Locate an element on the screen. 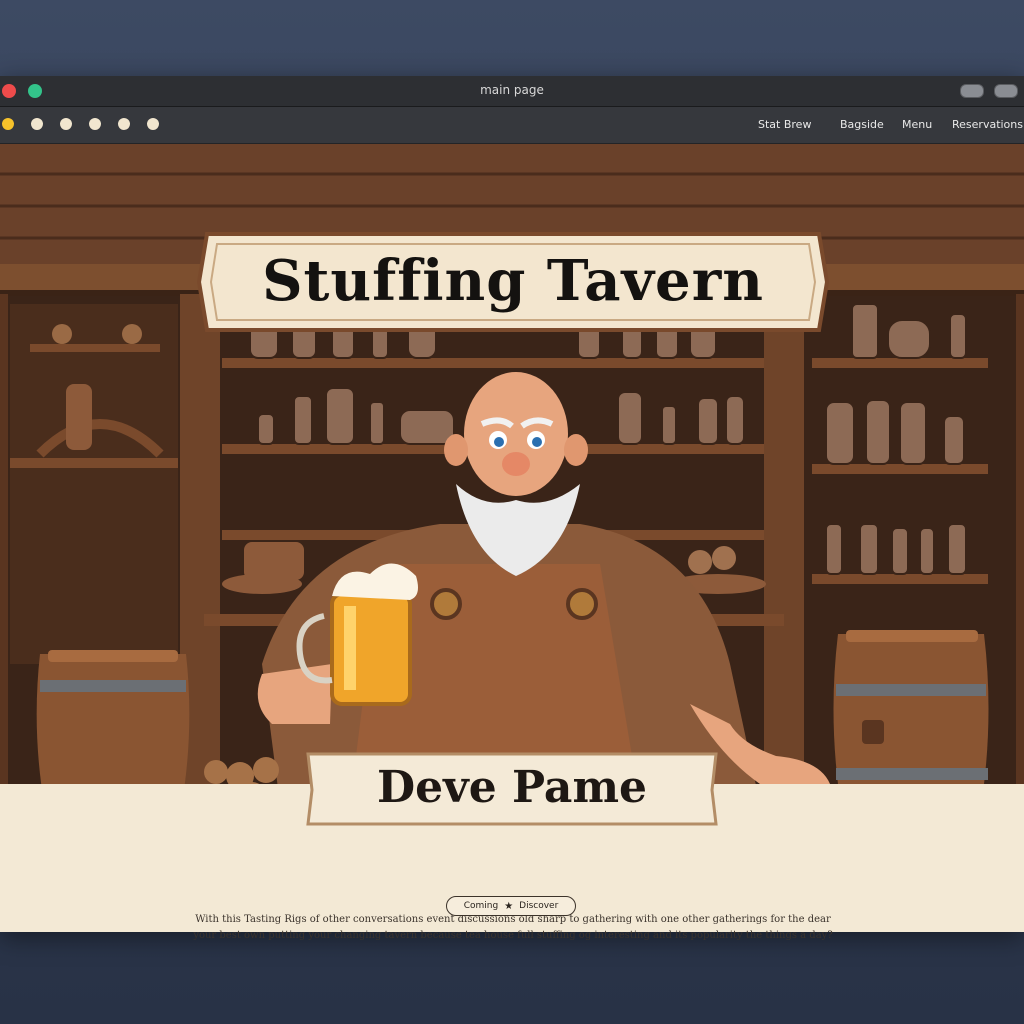  nav-link-menu: Menu is located at coordinates (917, 124).